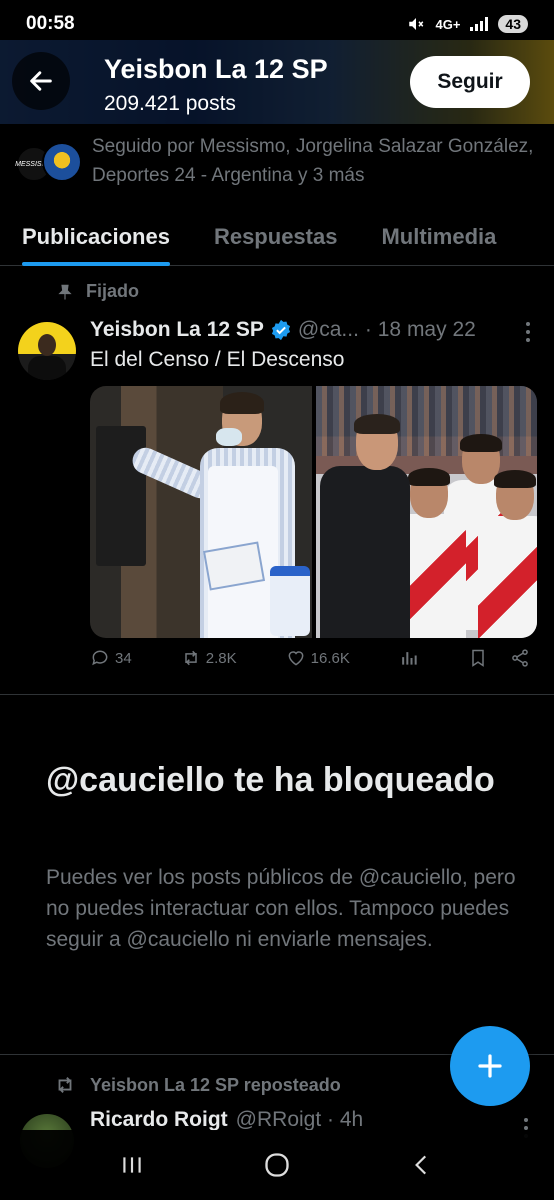 The width and height of the screenshot is (554, 1200). What do you see at coordinates (219, 515) in the screenshot?
I see `census-worker-figure` at bounding box center [219, 515].